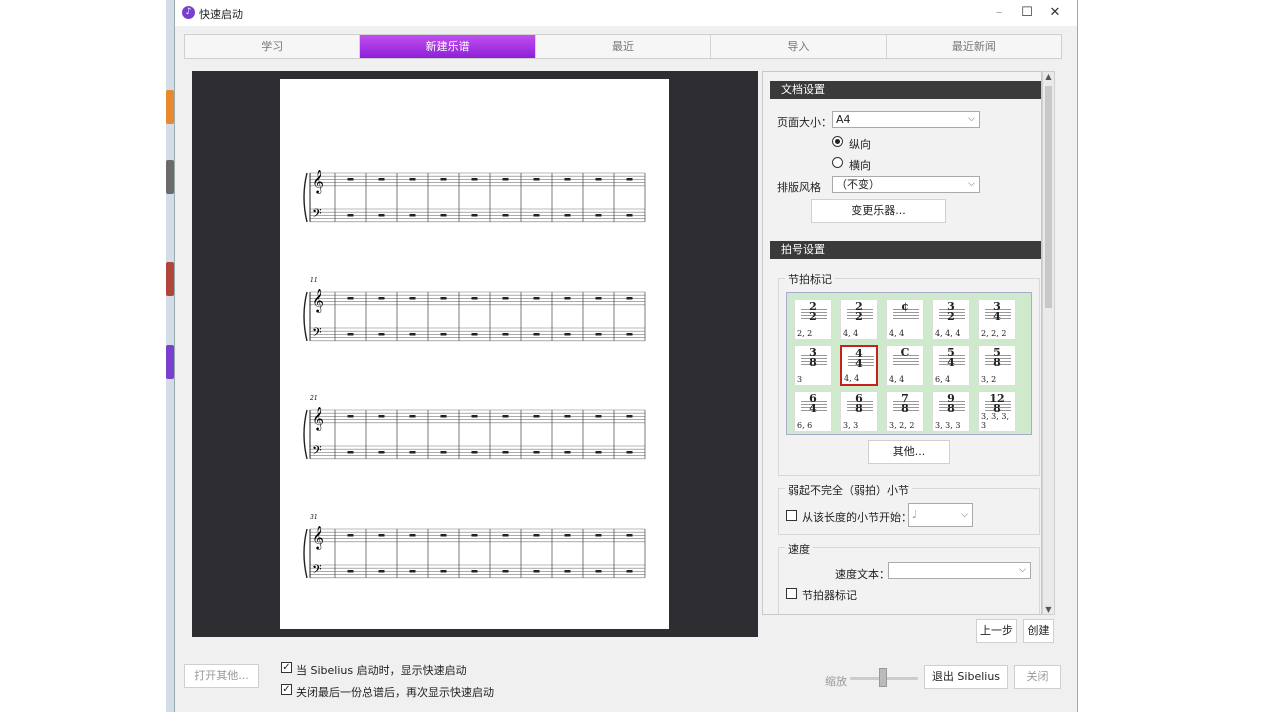  What do you see at coordinates (1022, 570) in the screenshot?
I see `chevron-down-icon: ⌵` at bounding box center [1022, 570].